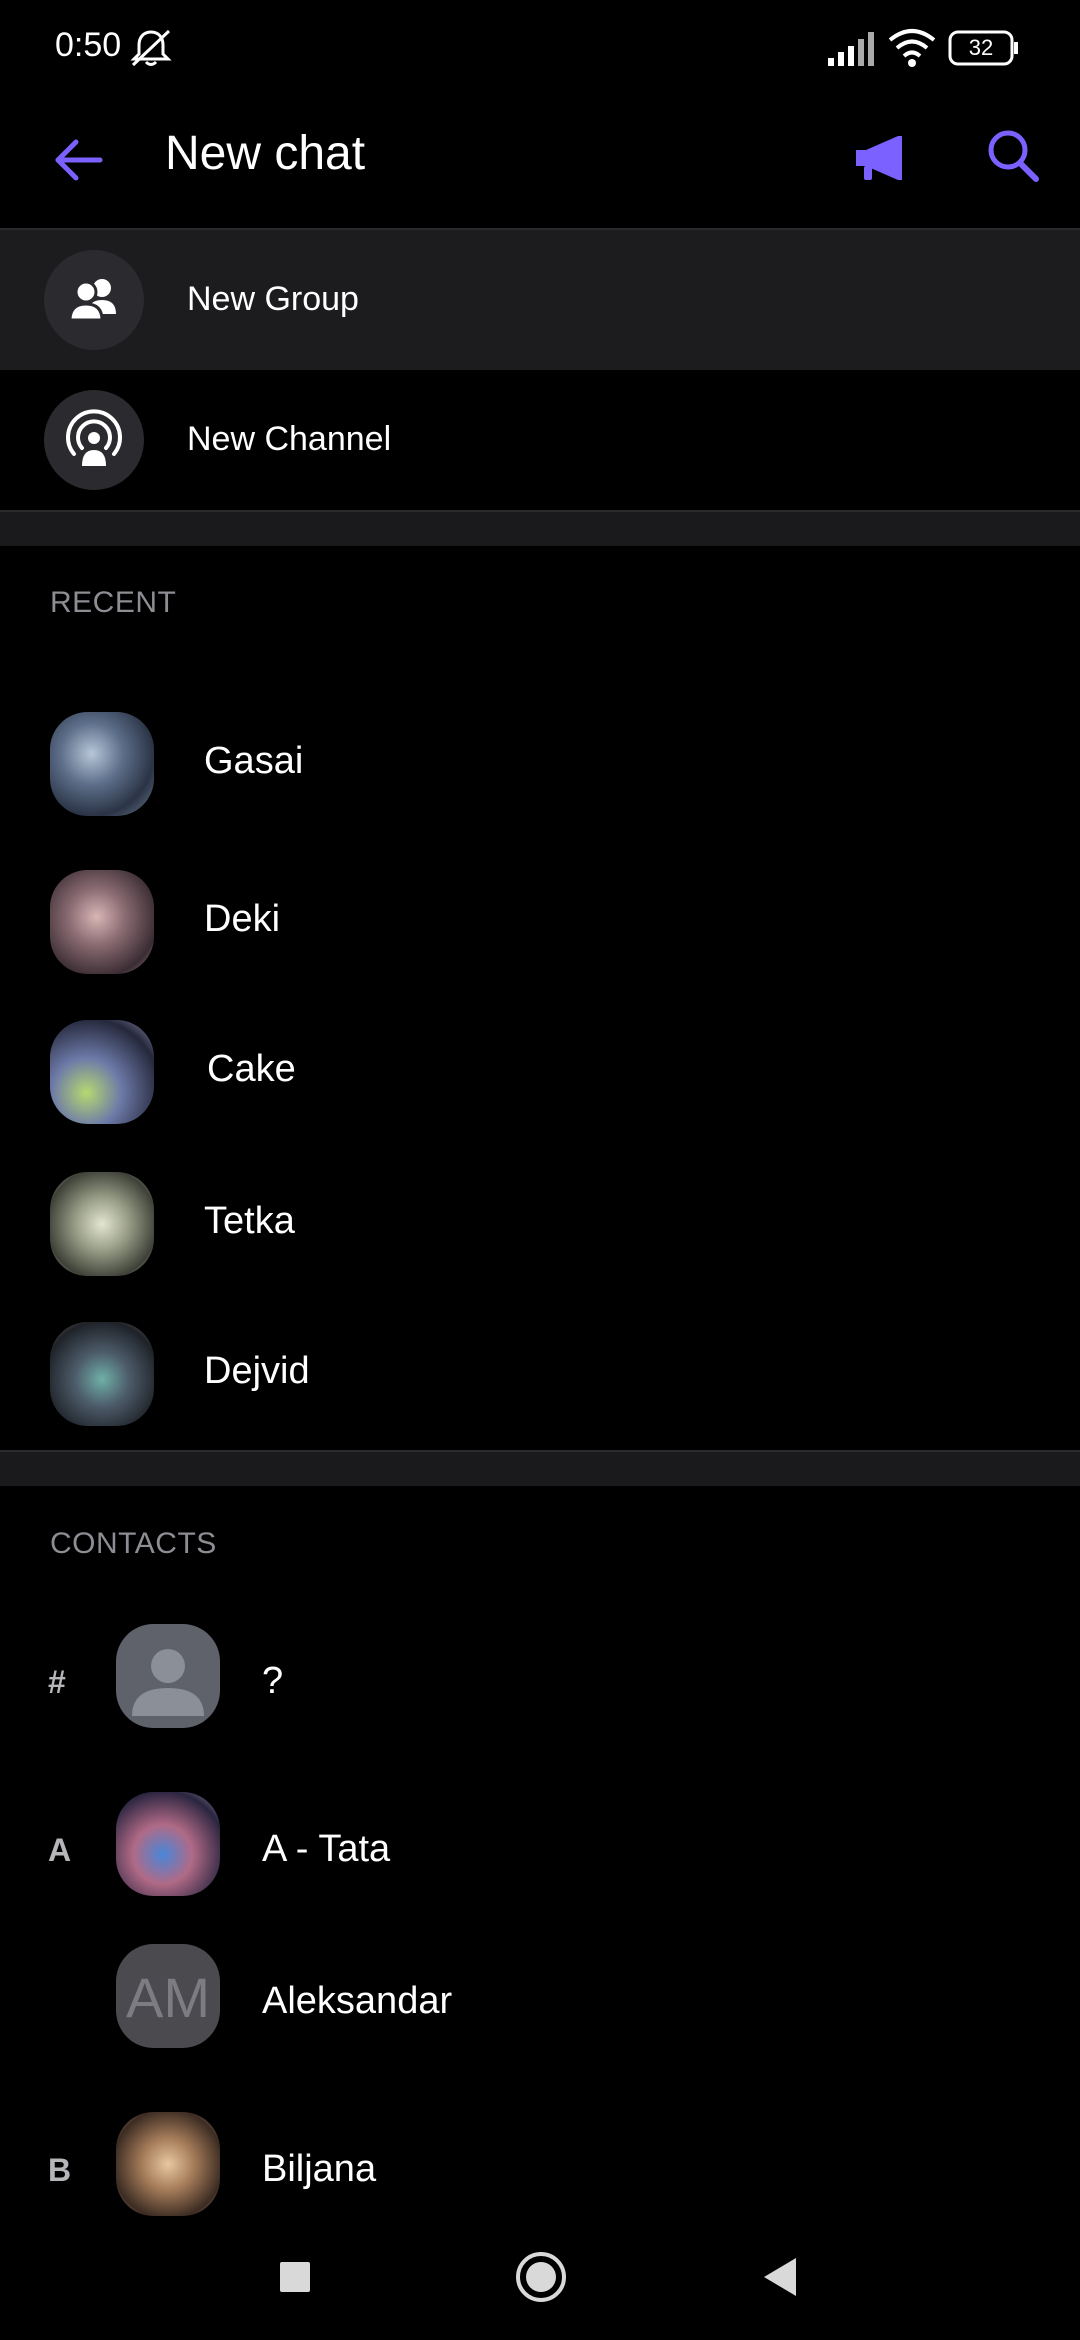 This screenshot has width=1080, height=2340. What do you see at coordinates (257, 1371) in the screenshot?
I see `contact-name: Dejvid` at bounding box center [257, 1371].